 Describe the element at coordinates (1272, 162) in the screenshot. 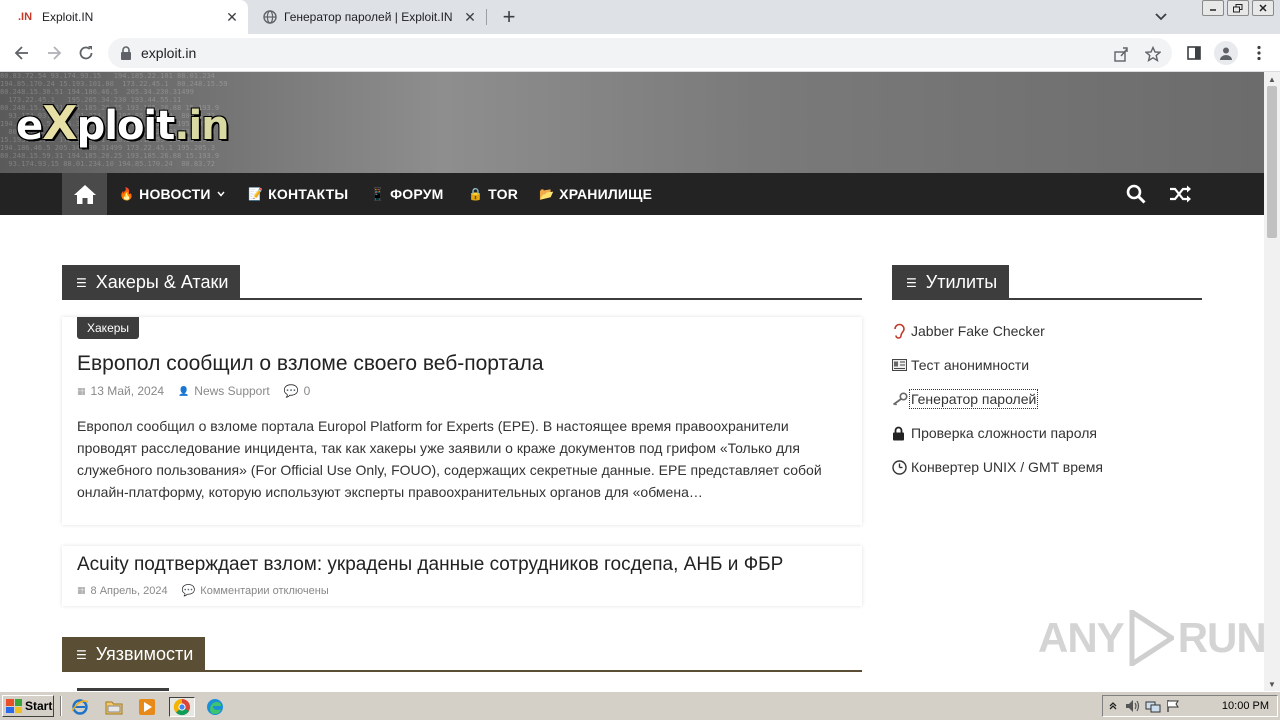

I see `scrollbar-thumb` at that location.